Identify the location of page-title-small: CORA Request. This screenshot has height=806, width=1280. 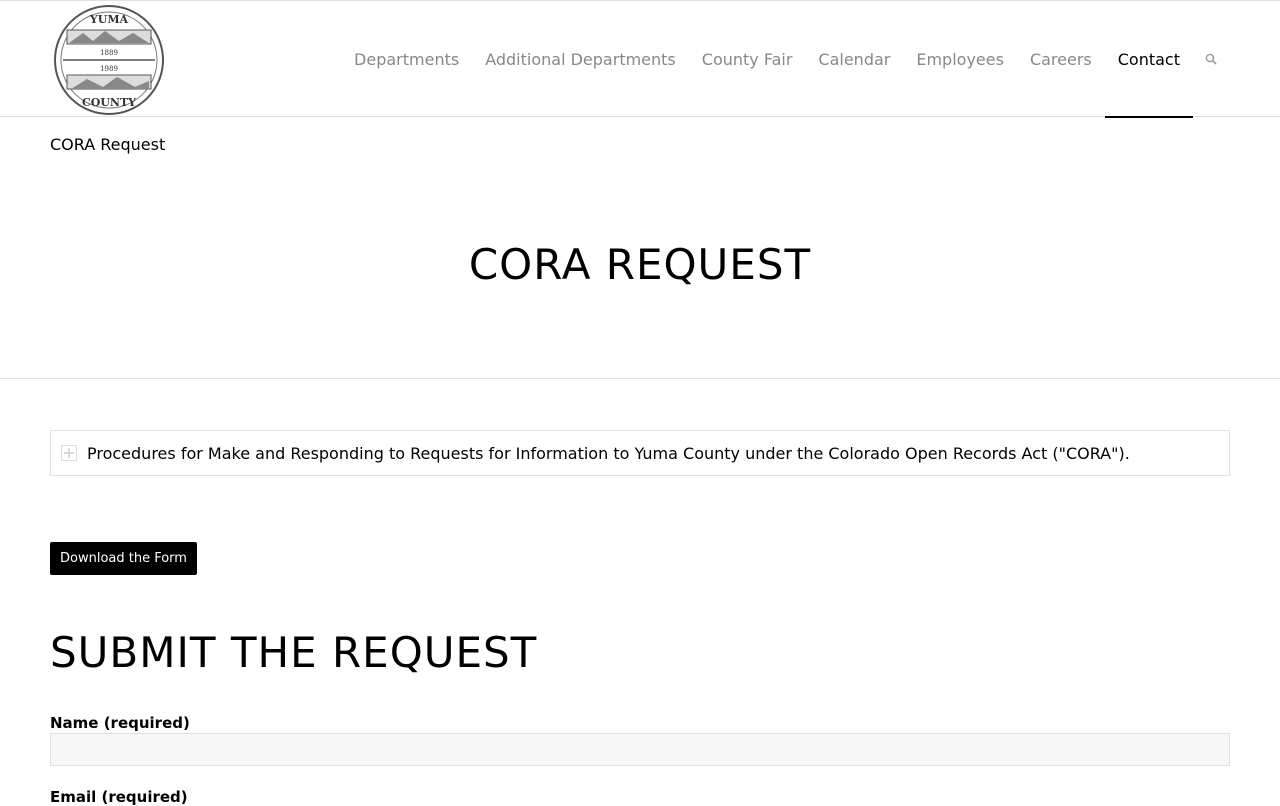
(108, 144).